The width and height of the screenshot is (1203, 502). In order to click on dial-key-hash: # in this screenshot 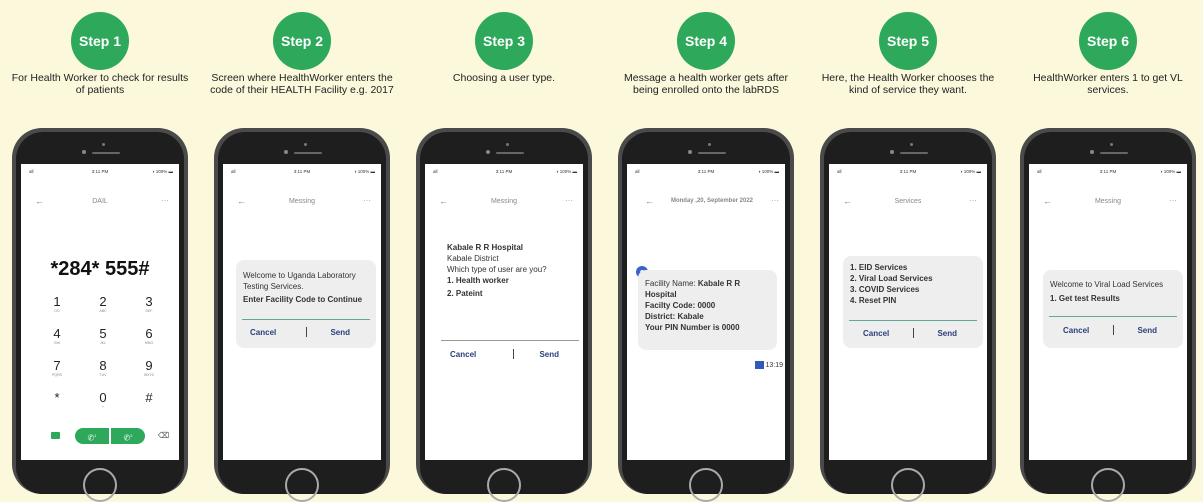, I will do `click(149, 397)`.